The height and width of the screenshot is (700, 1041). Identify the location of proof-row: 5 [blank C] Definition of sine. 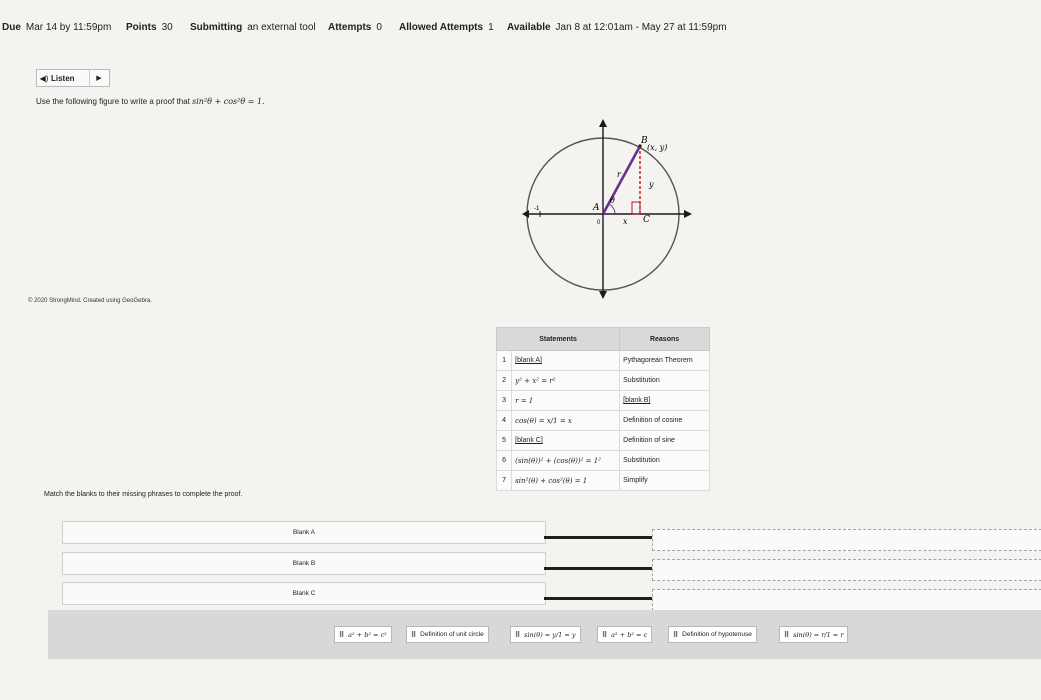
(602, 440).